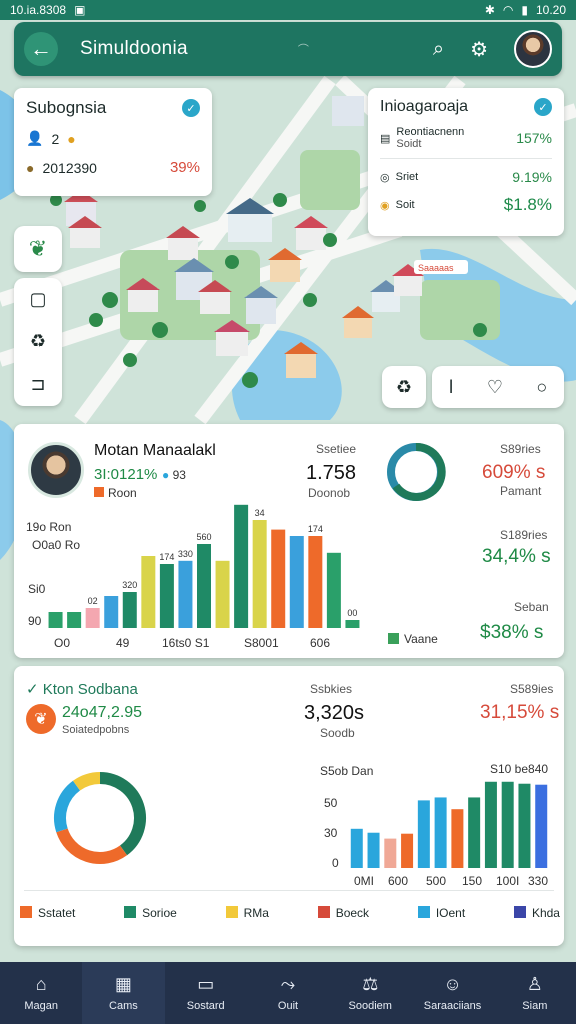 The width and height of the screenshot is (576, 1024). Describe the element at coordinates (37, 384) in the screenshot. I see `book-icon: ⊐` at that location.